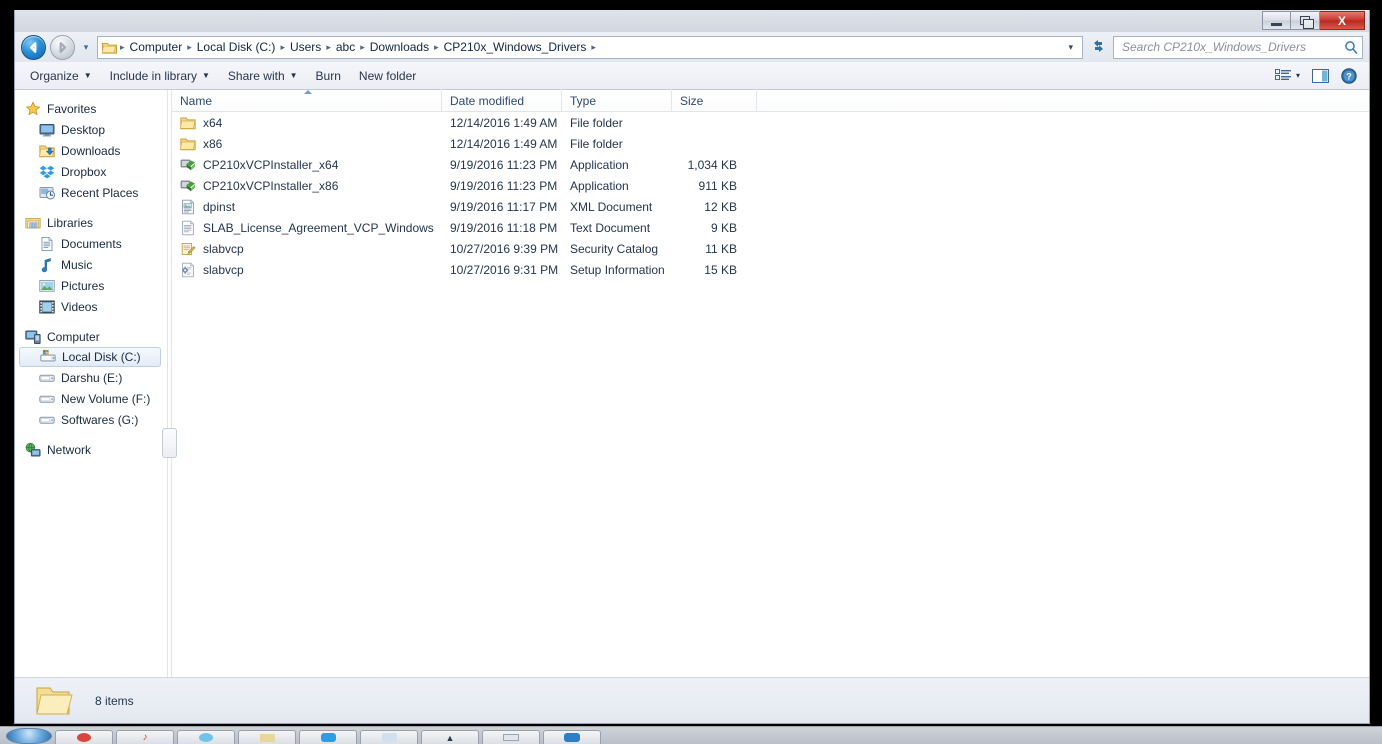 The width and height of the screenshot is (1382, 744). What do you see at coordinates (156, 47) in the screenshot?
I see `breadcrumb-computer: Computer` at bounding box center [156, 47].